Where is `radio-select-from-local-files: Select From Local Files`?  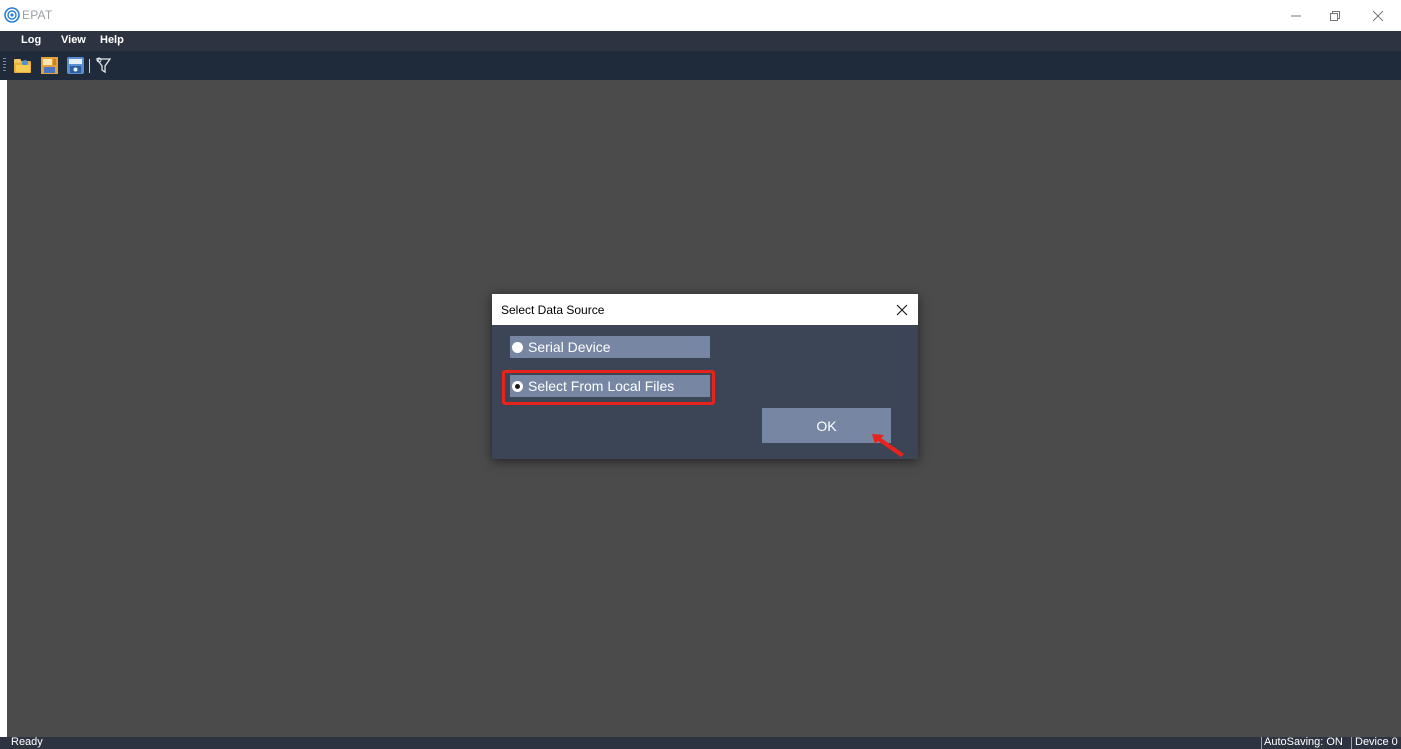
radio-select-from-local-files: Select From Local Files is located at coordinates (610, 386).